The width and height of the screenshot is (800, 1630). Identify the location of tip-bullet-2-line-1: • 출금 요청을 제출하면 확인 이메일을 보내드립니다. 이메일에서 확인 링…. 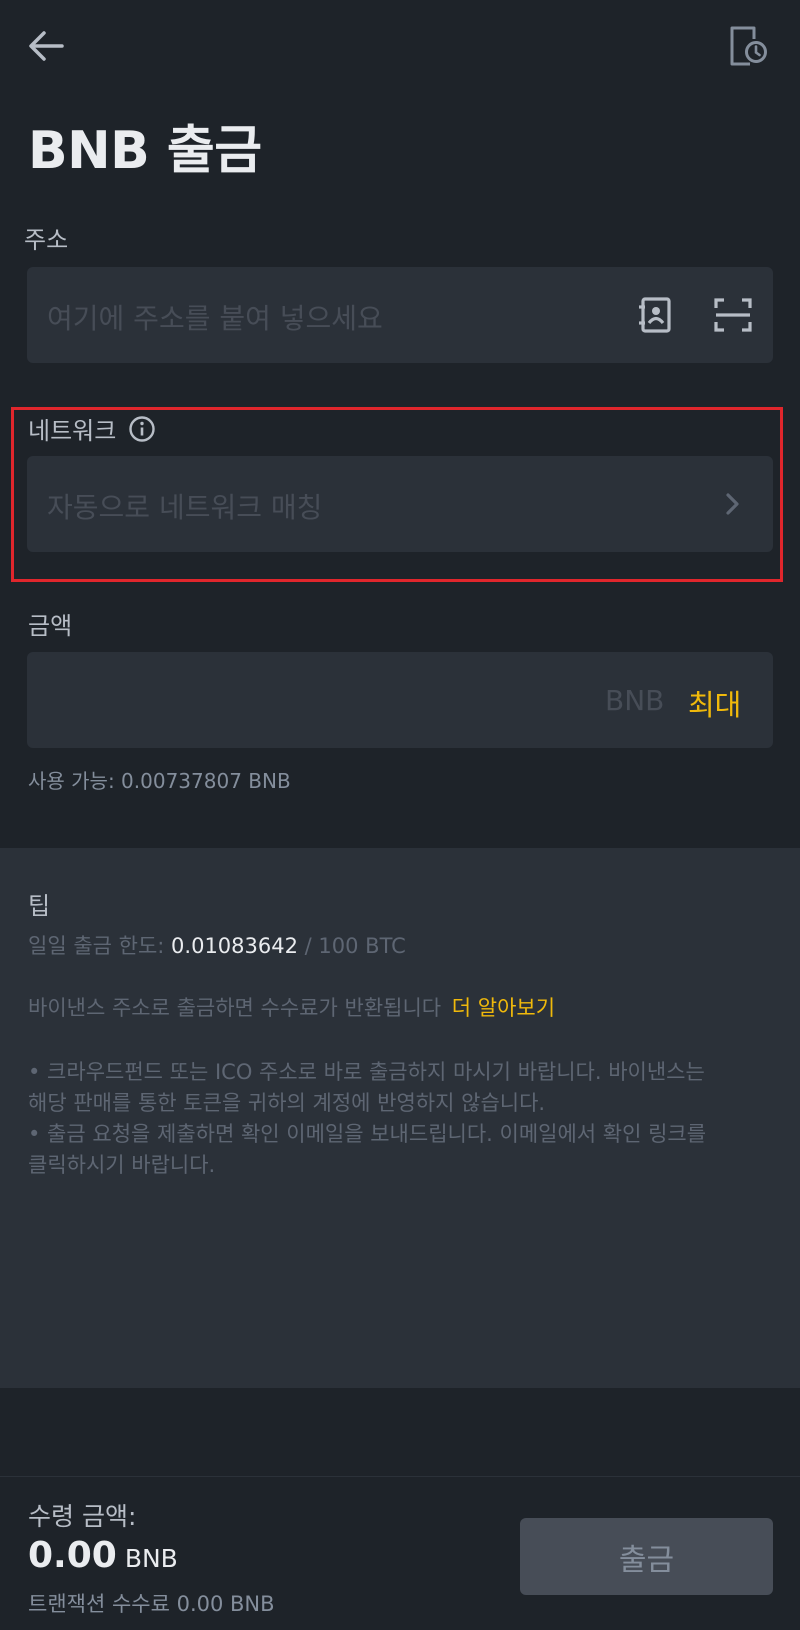
(367, 1134).